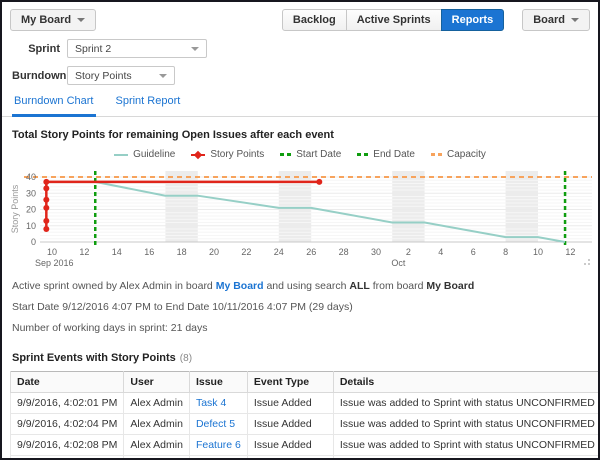  I want to click on sprint-label: Sprint, so click(44, 48).